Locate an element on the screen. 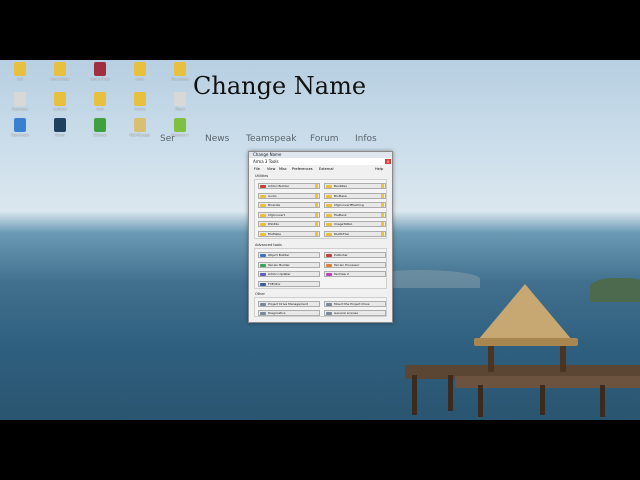  nav-link: Forum is located at coordinates (324, 139).